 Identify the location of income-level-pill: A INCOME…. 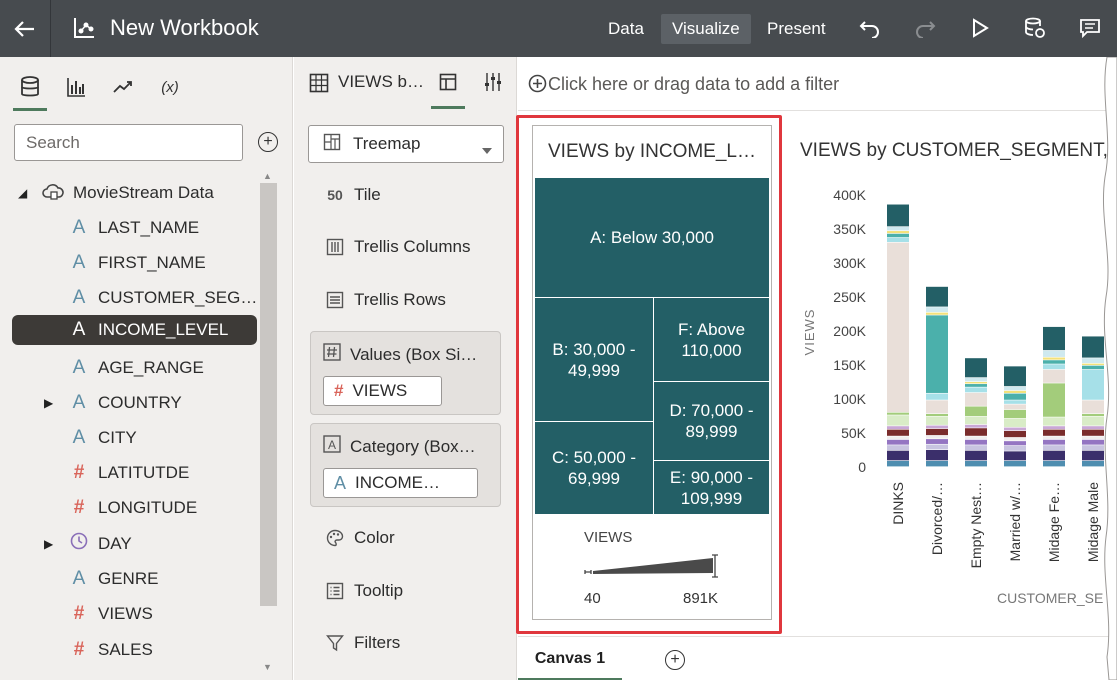
(400, 483).